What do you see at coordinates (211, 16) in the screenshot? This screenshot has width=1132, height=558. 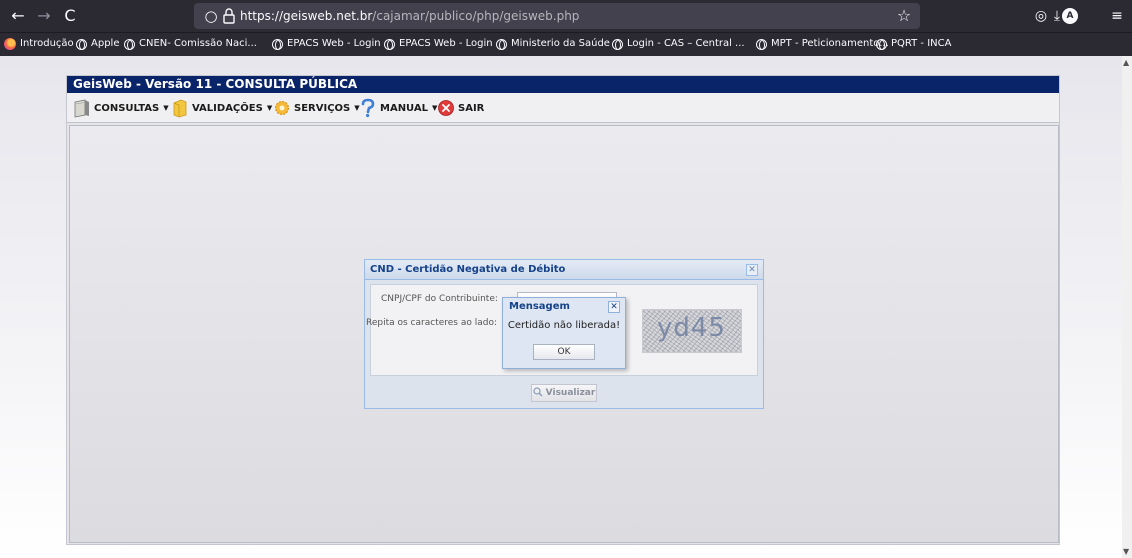 I see `tracking-shield-icon: ○` at bounding box center [211, 16].